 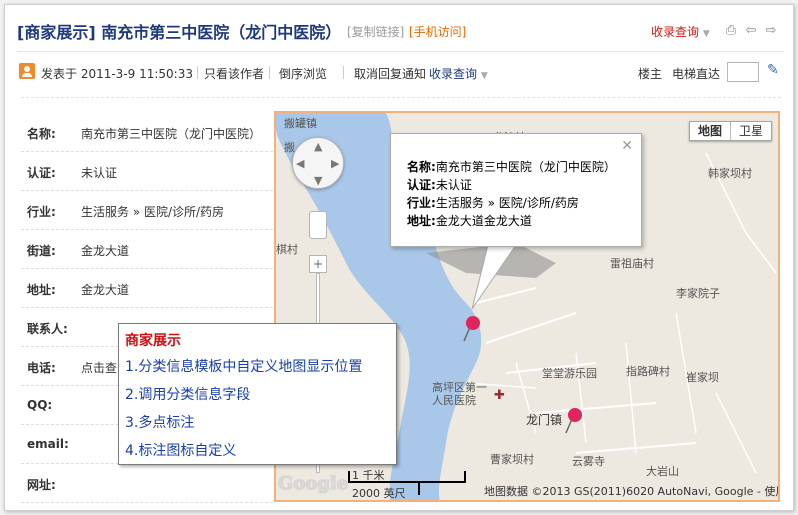 What do you see at coordinates (41, 368) in the screenshot?
I see `info-key: 电话:` at bounding box center [41, 368].